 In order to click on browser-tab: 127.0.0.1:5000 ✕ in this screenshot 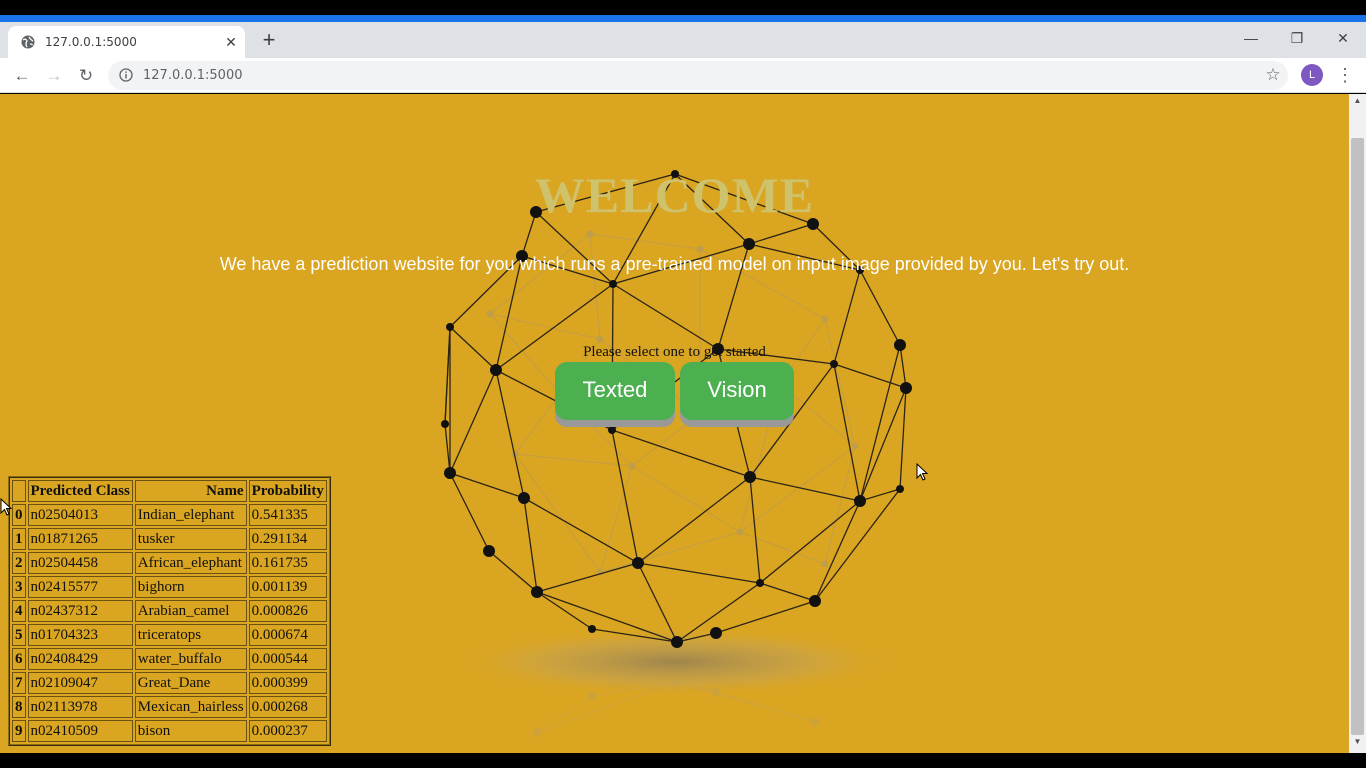, I will do `click(126, 42)`.